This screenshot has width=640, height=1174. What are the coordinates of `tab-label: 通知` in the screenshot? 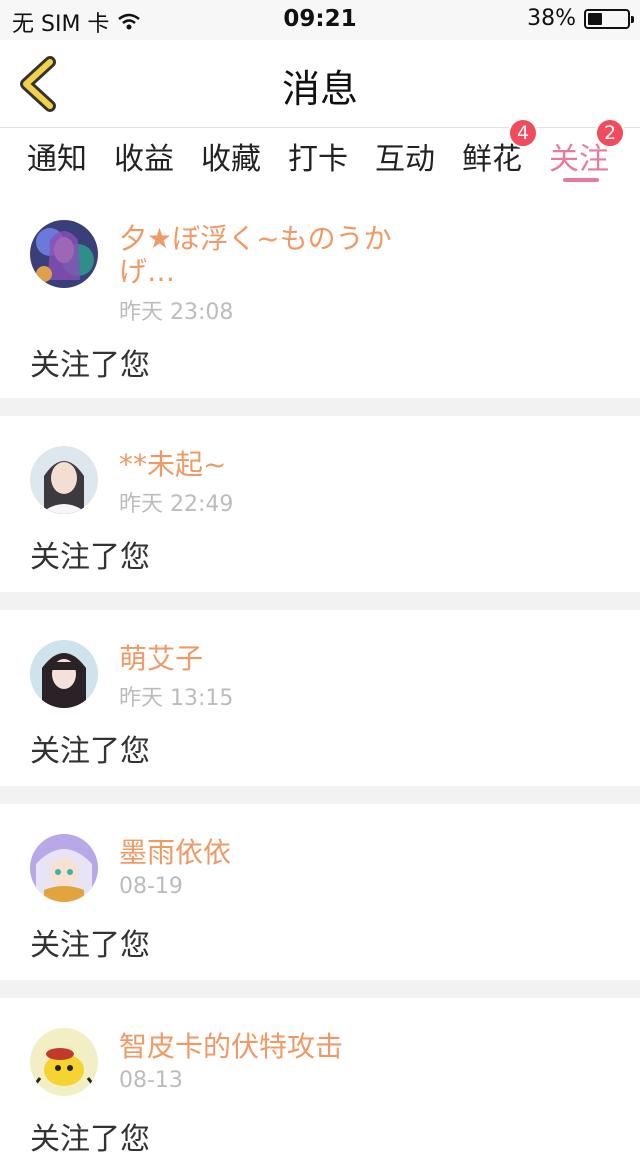 It's located at (57, 159).